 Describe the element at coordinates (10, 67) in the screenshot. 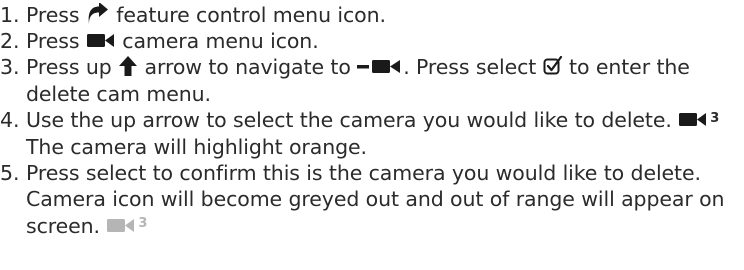

I see `step-number: 3.` at that location.